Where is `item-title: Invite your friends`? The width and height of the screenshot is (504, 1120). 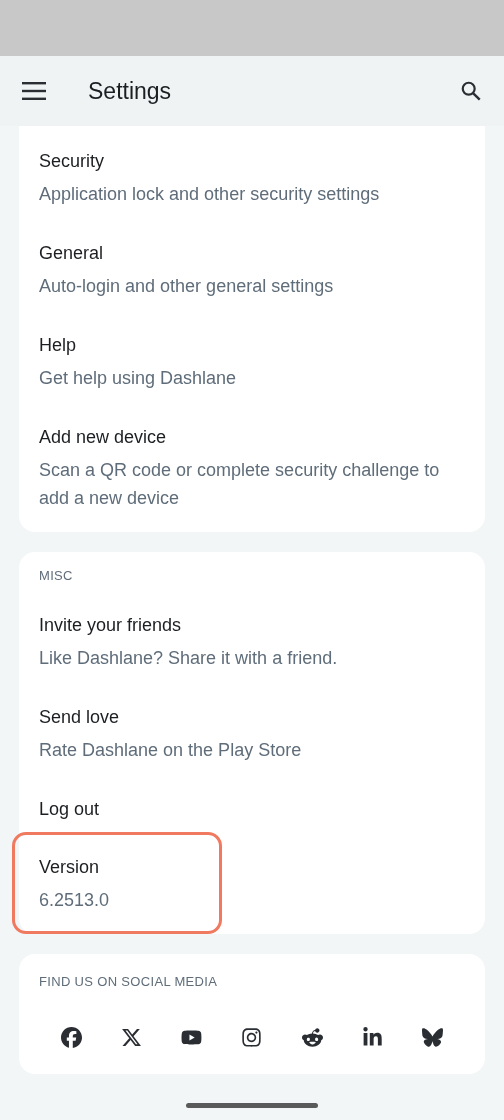
item-title: Invite your friends is located at coordinates (111, 625).